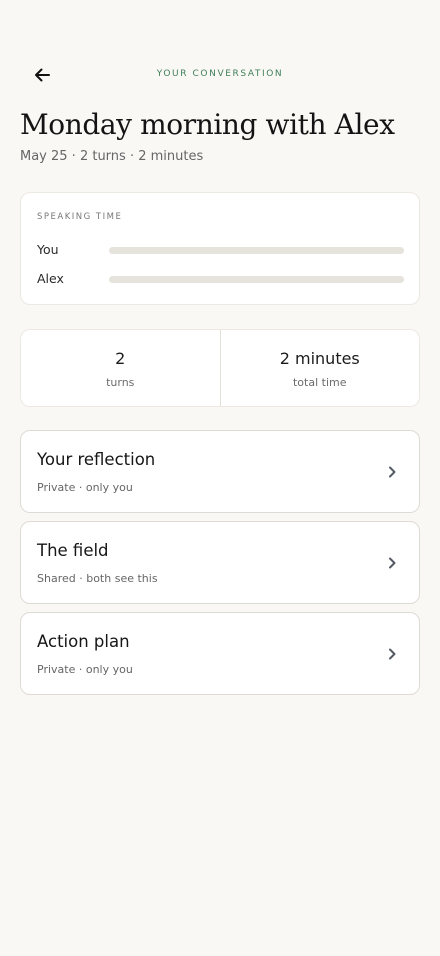 This screenshot has height=956, width=440. What do you see at coordinates (220, 471) in the screenshot?
I see `your-reflection-card: Your reflection Private · only you` at bounding box center [220, 471].